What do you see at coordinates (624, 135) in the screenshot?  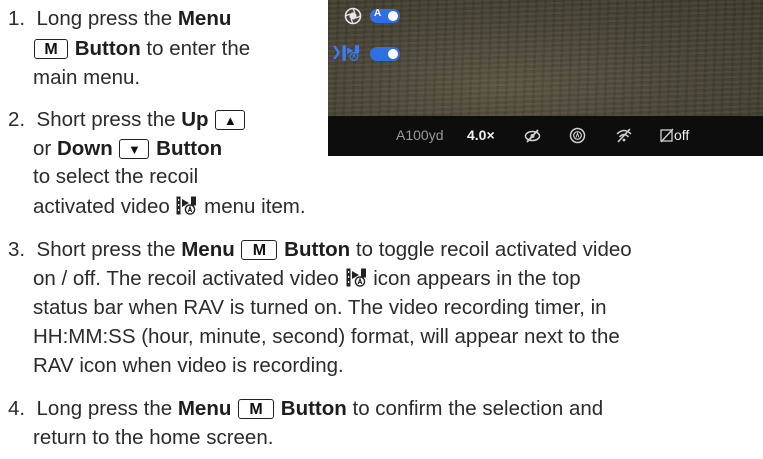 I see `wifi-off-icon` at bounding box center [624, 135].